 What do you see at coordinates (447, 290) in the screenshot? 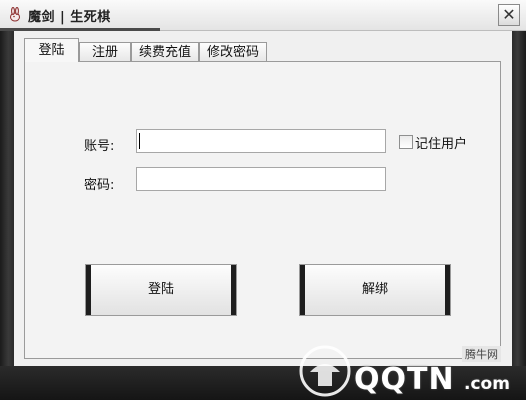
I see `unbind-button-edge-right` at bounding box center [447, 290].